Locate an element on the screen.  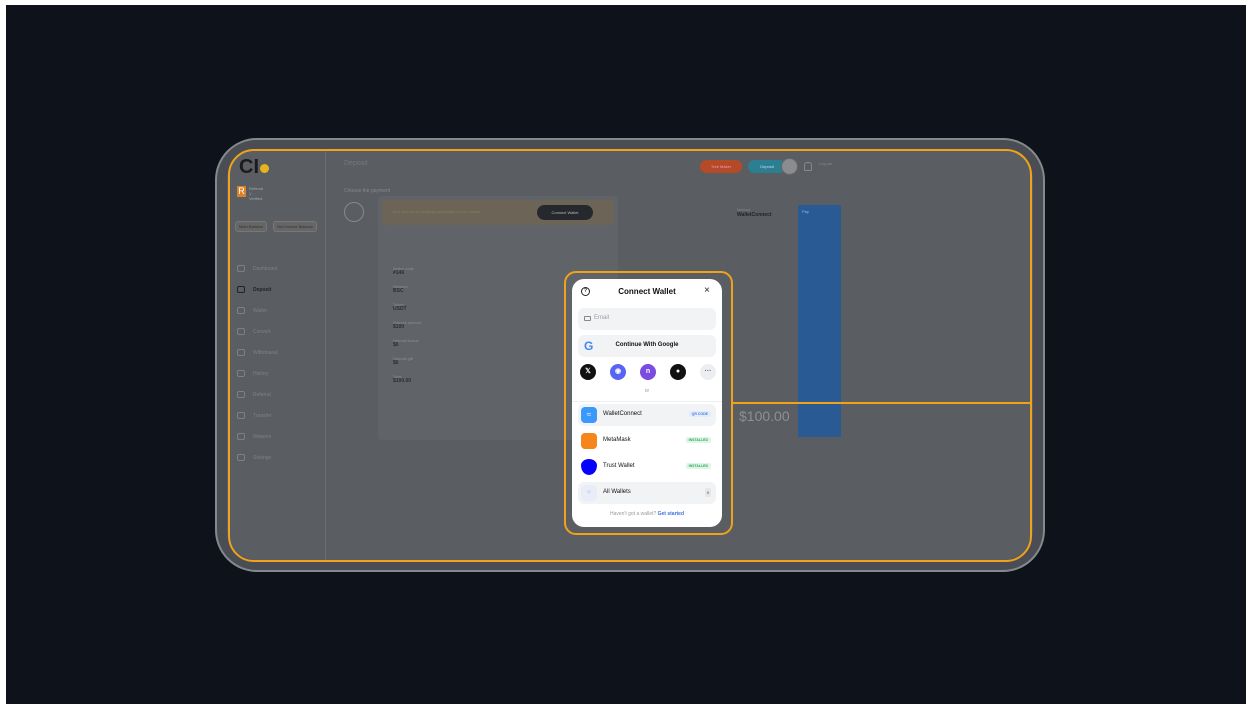
page-title: Deposit is located at coordinates (356, 163).